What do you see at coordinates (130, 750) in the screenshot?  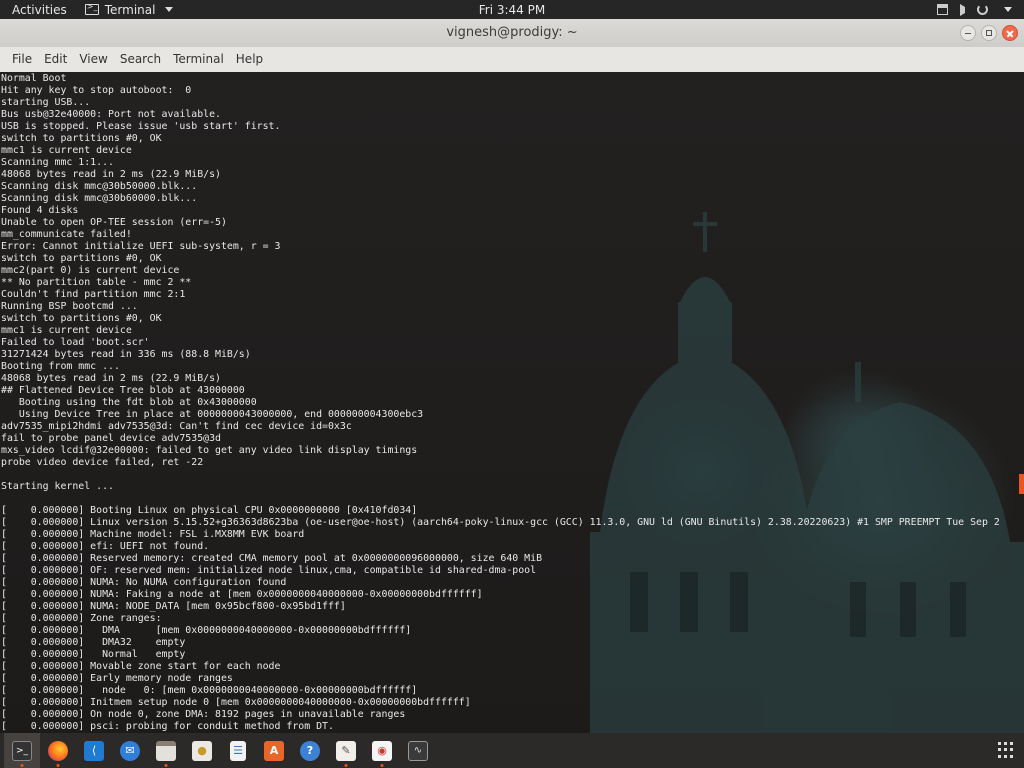 I see `dock-thunderbird: ✉` at bounding box center [130, 750].